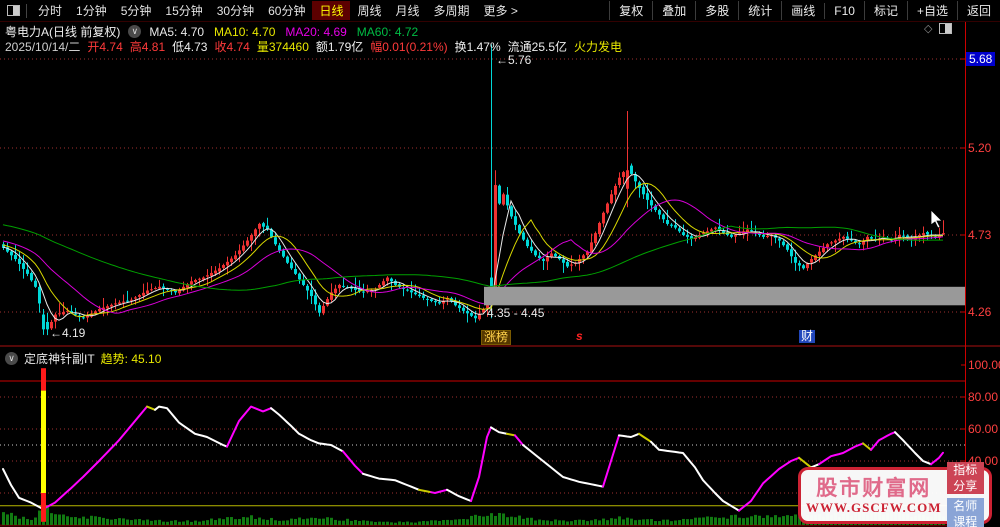 This screenshot has width=1000, height=527. Describe the element at coordinates (980, 312) in the screenshot. I see `price-label-4.26: 4.26` at that location.